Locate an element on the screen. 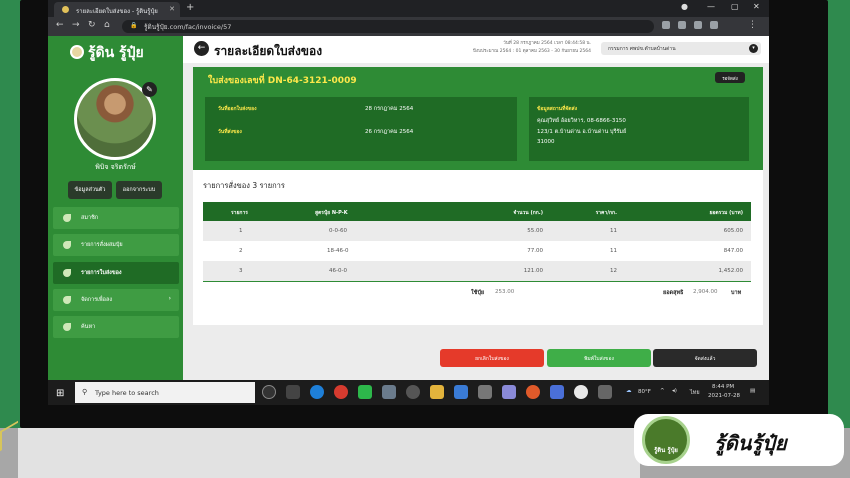 The height and width of the screenshot is (478, 850). desk-strip is located at coordinates (329, 453).